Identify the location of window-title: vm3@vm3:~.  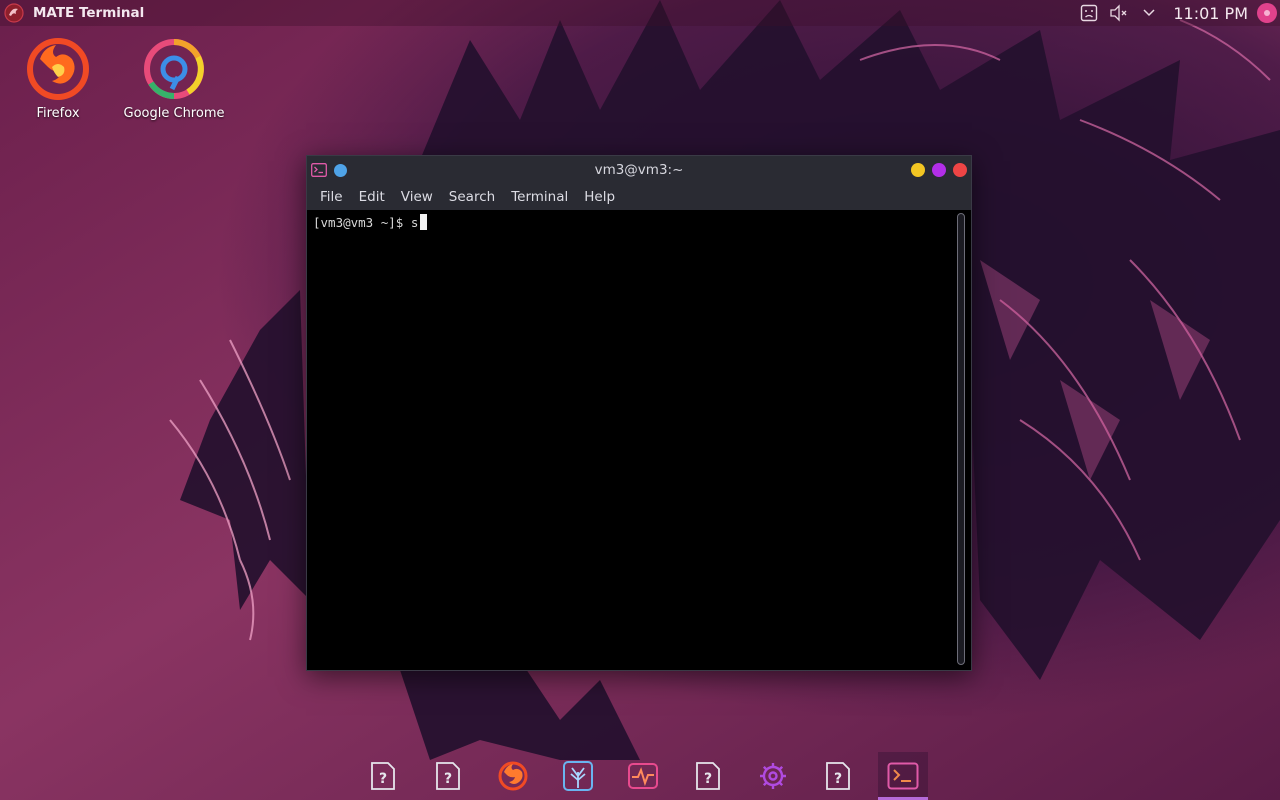
(639, 170).